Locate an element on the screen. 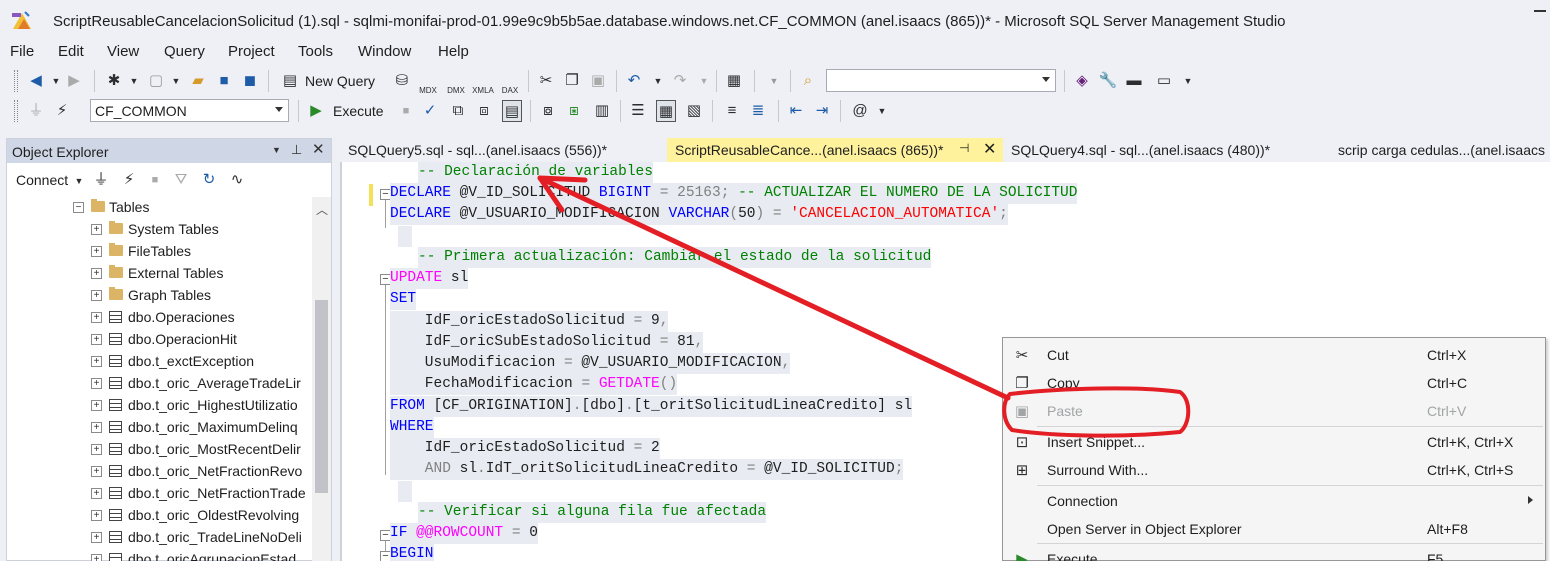  tree-node: + External Tables is located at coordinates (159, 274).